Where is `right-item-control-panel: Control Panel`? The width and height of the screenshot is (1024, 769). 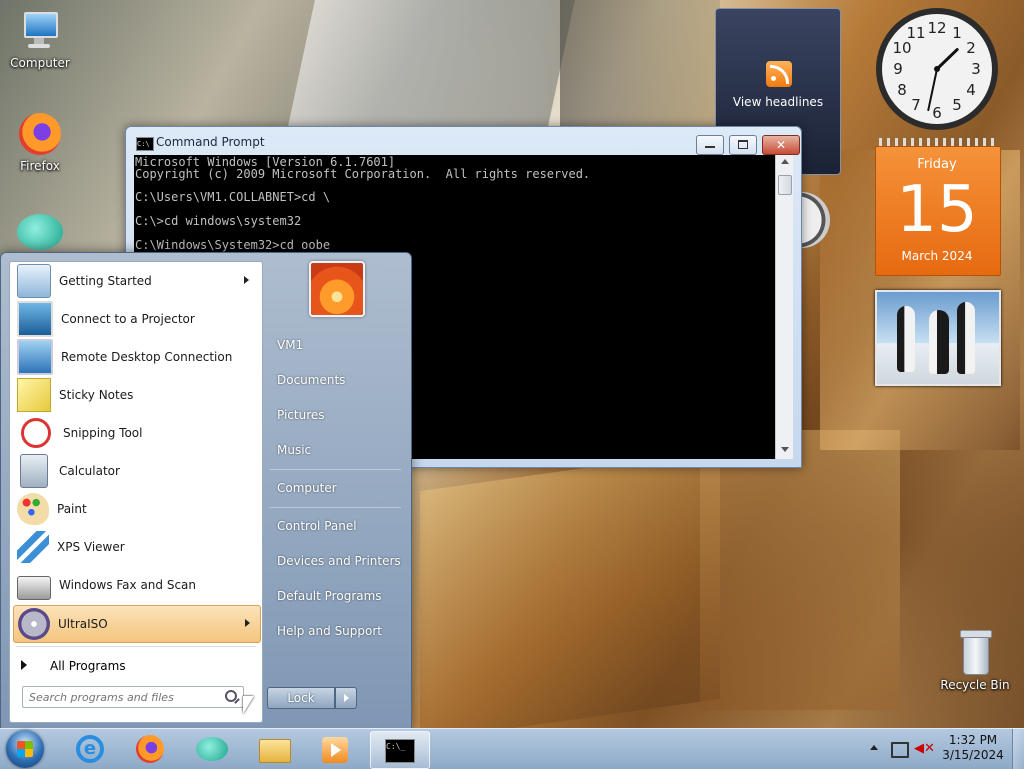 right-item-control-panel: Control Panel is located at coordinates (317, 526).